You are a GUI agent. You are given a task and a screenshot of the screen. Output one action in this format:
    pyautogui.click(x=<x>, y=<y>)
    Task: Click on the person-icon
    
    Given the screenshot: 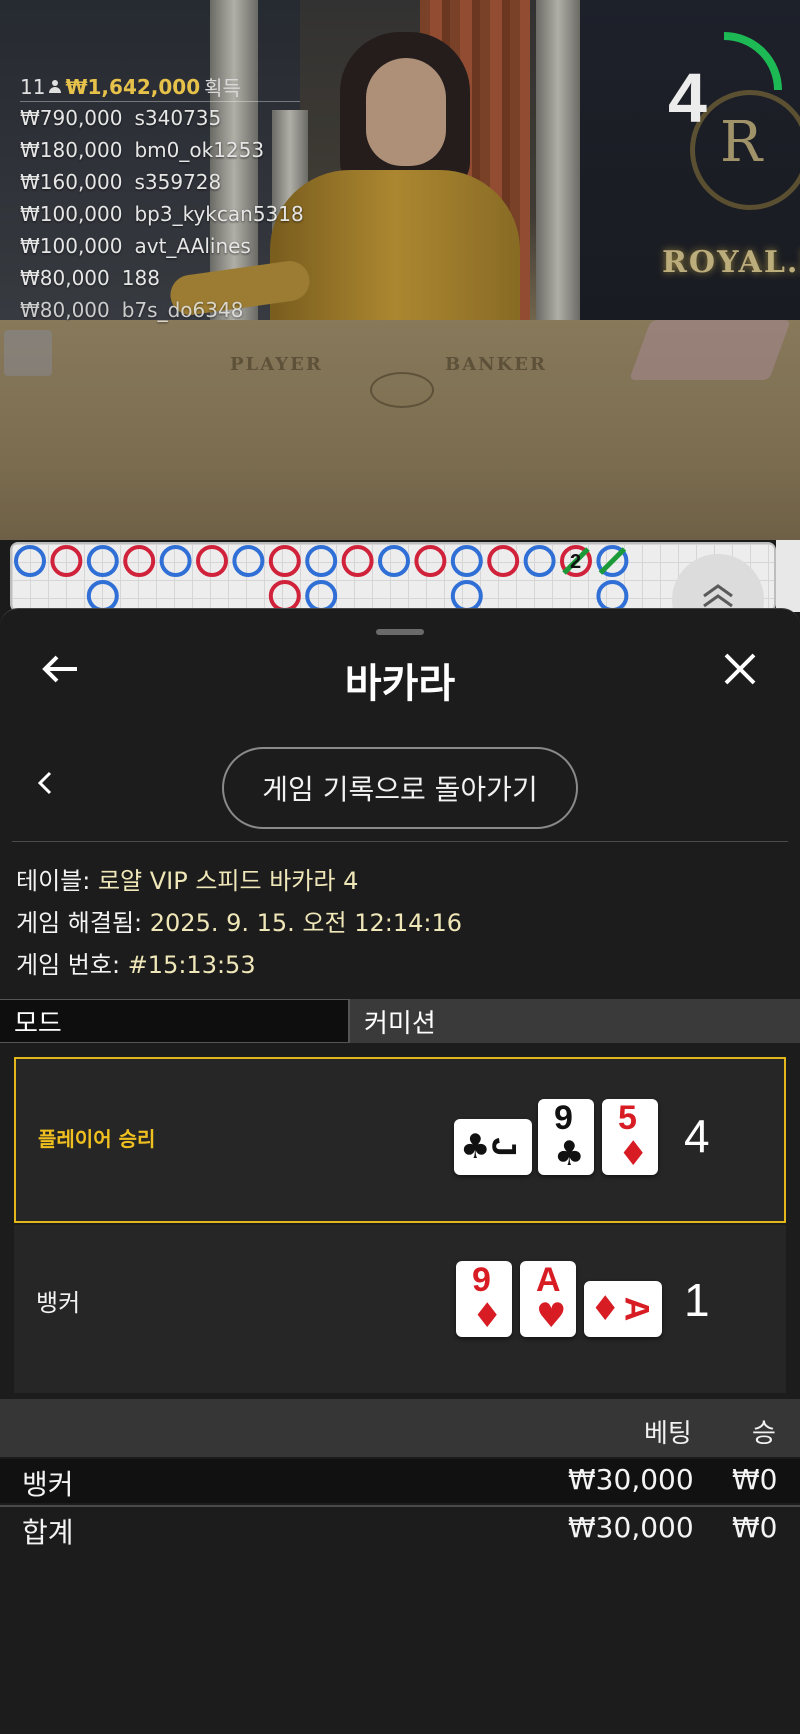 What is the action you would take?
    pyautogui.click(x=55, y=86)
    